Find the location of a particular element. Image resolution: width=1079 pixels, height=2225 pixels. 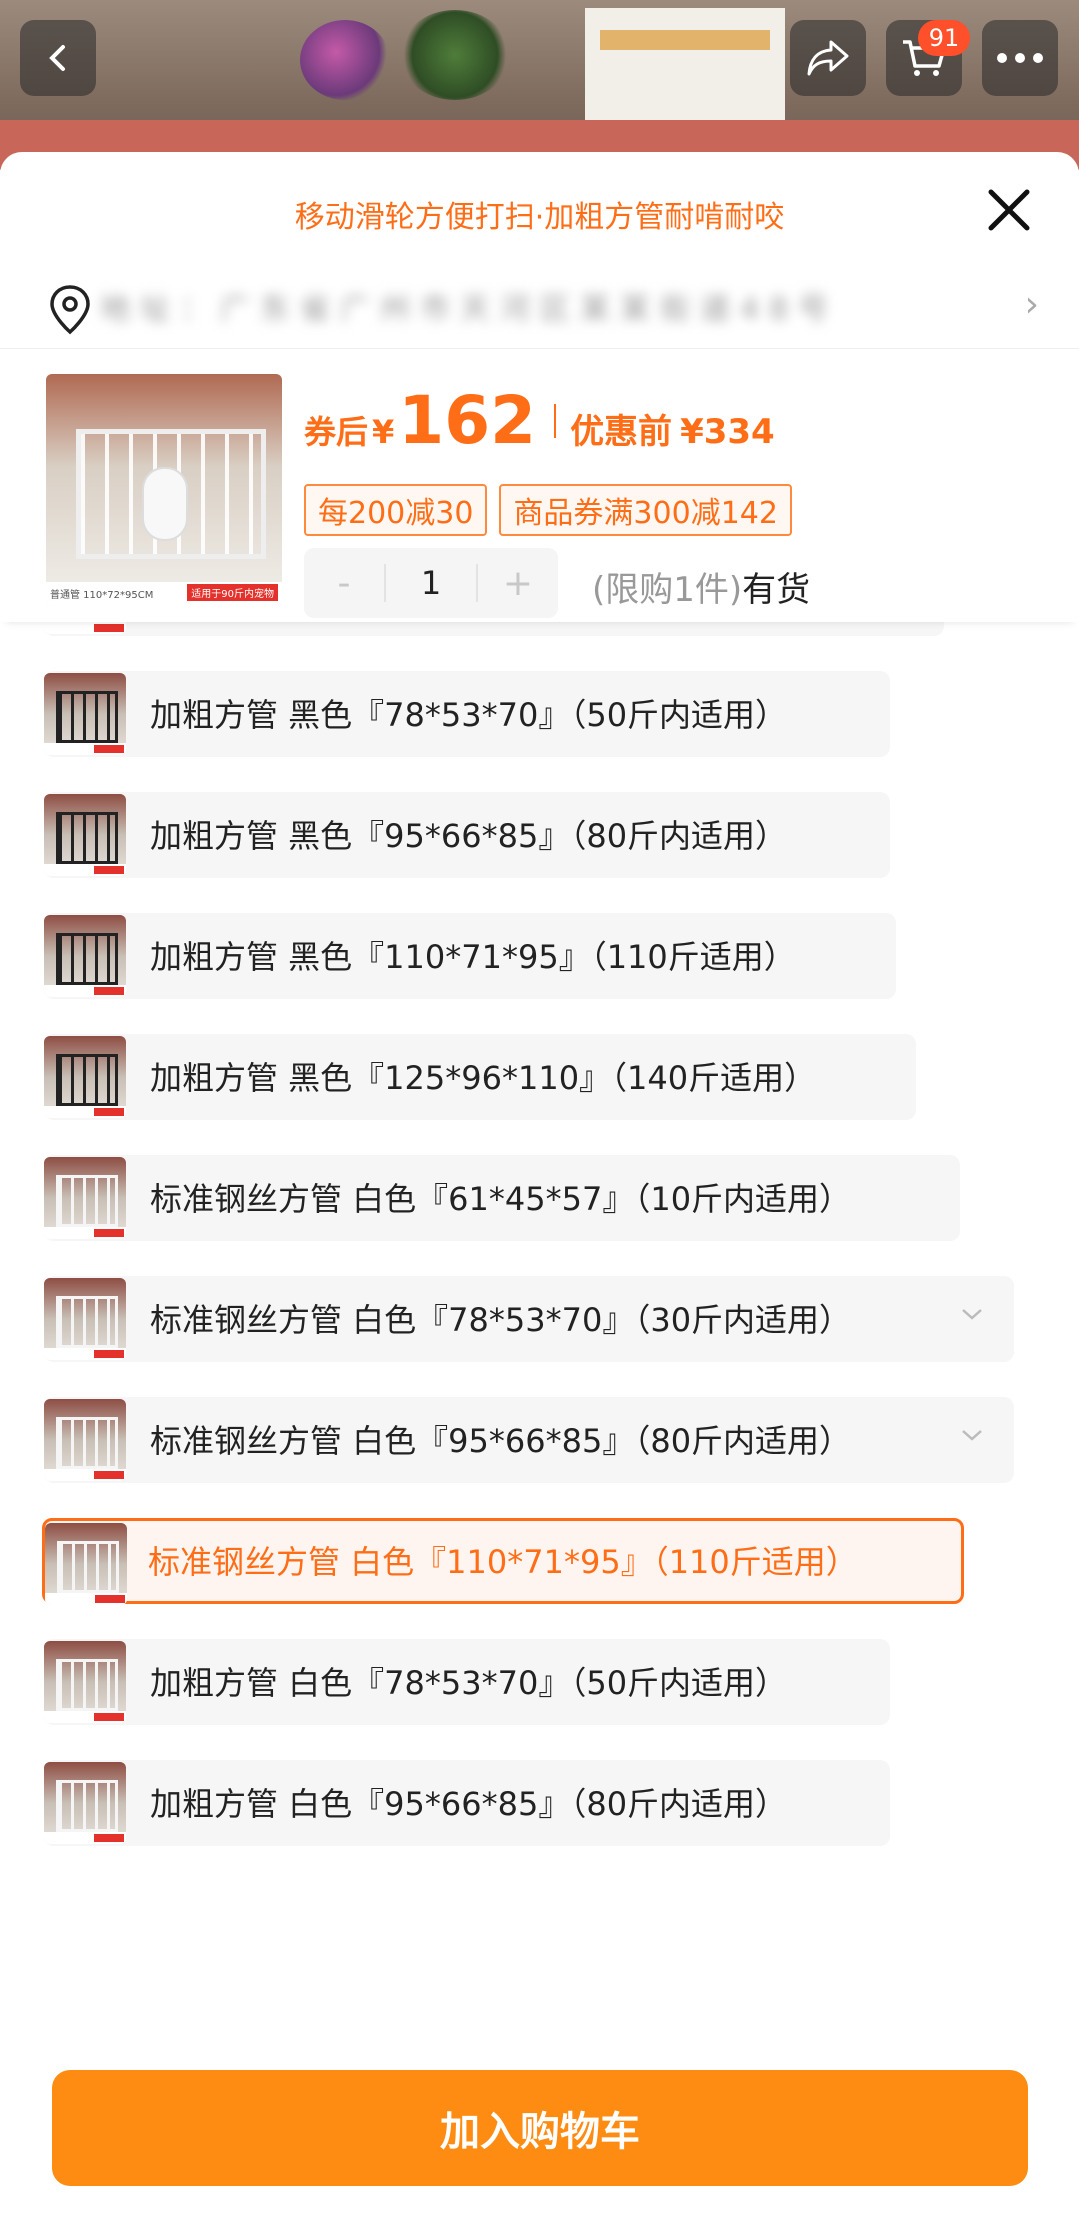

variant-option: 加粗方管 白色『78*53*70』（50斤内适用） is located at coordinates (467, 1682).